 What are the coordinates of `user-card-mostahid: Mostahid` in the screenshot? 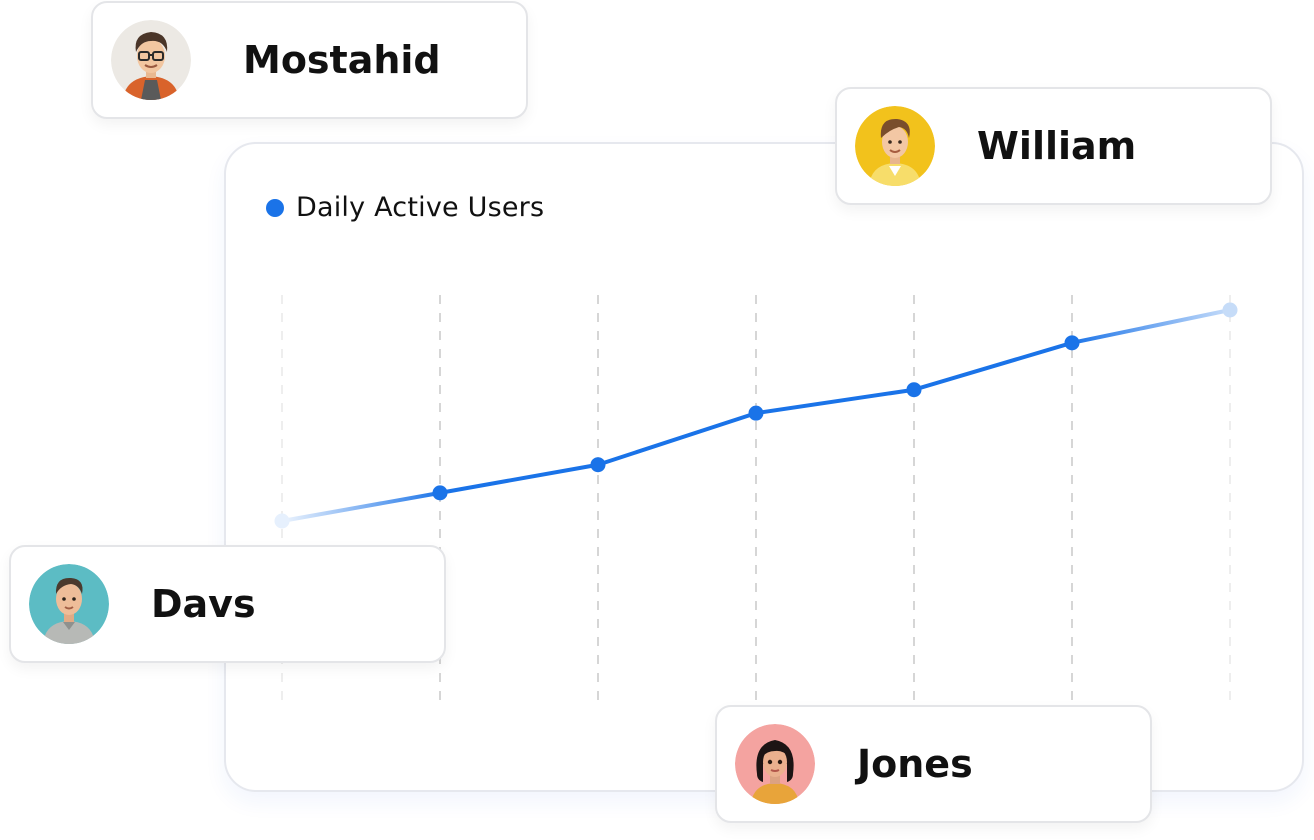 It's located at (309, 60).